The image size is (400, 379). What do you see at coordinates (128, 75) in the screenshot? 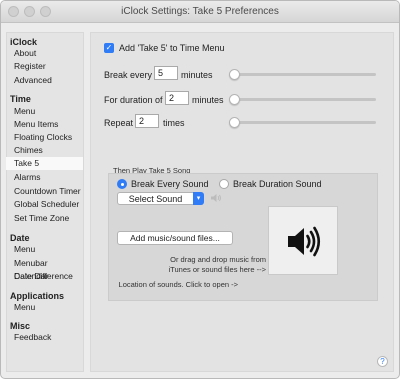
I see `break-every-label: Break every` at bounding box center [128, 75].